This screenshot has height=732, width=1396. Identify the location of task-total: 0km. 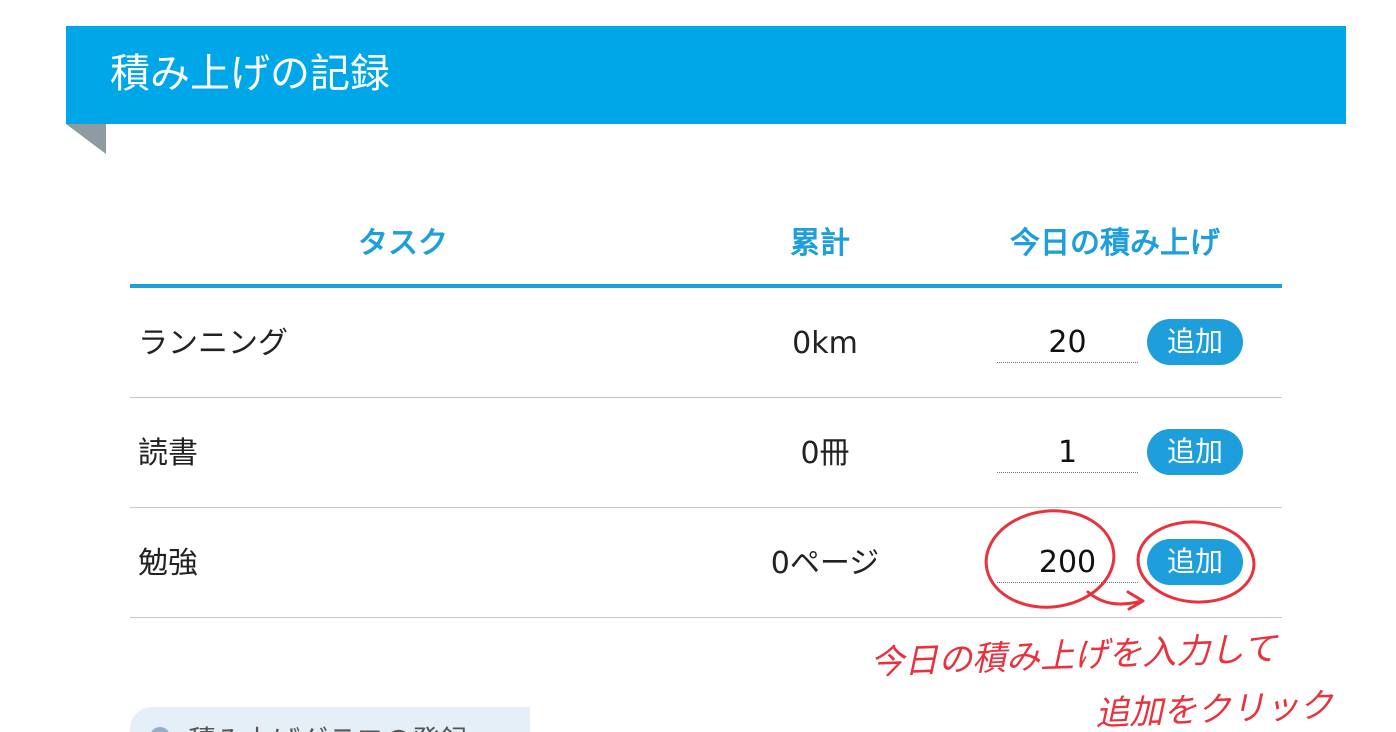
(825, 343).